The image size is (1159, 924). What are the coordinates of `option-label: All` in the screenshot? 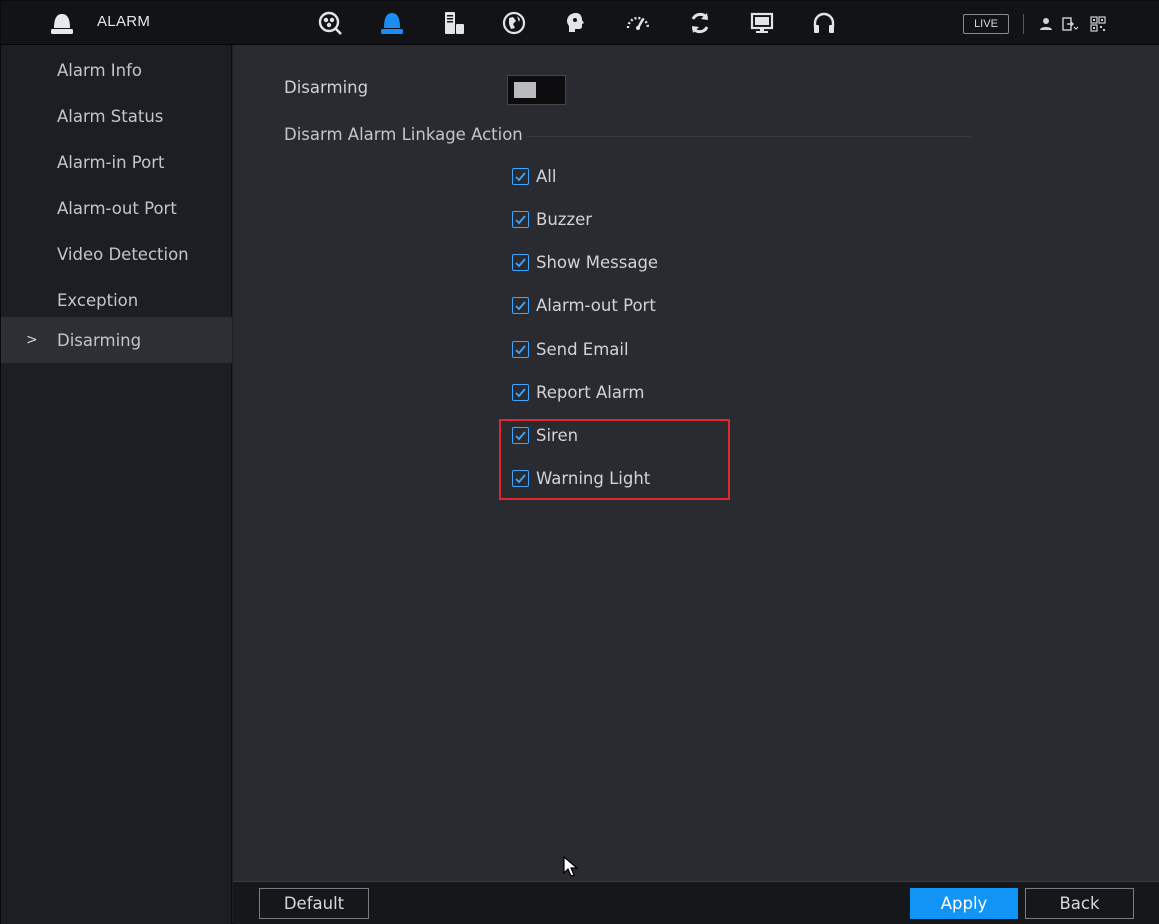 It's located at (546, 176).